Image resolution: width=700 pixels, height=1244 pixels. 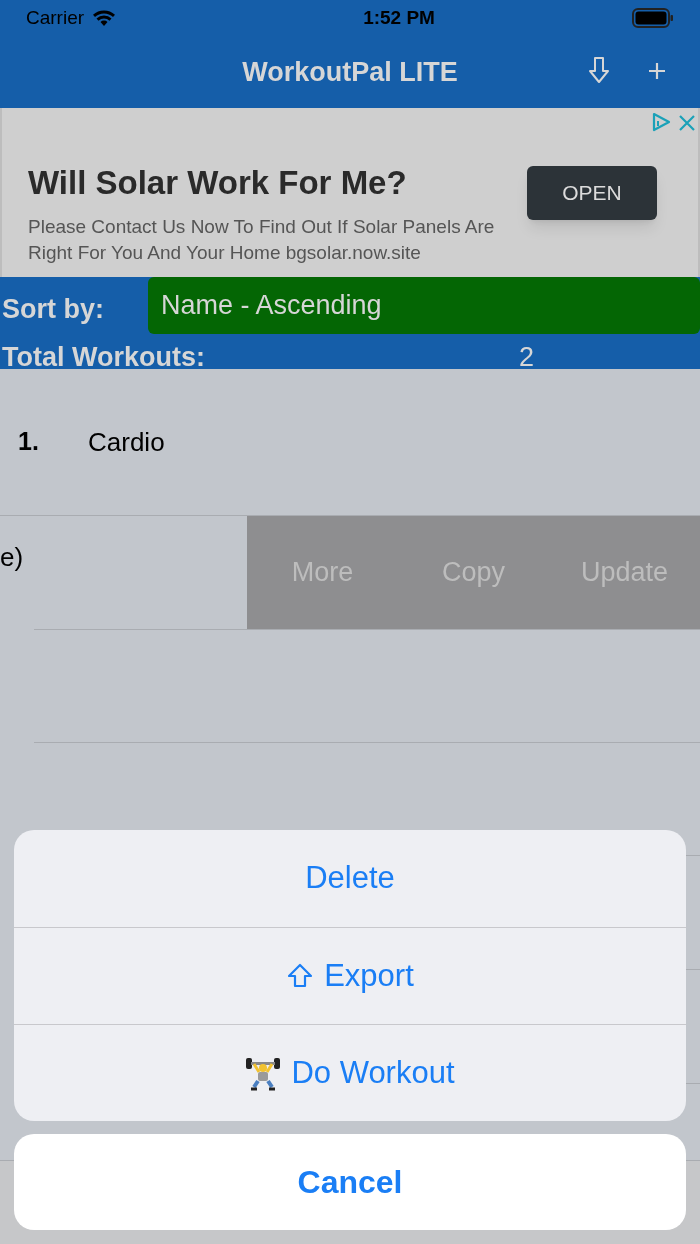 I want to click on total-label: Total Workouts:, so click(x=103, y=357).